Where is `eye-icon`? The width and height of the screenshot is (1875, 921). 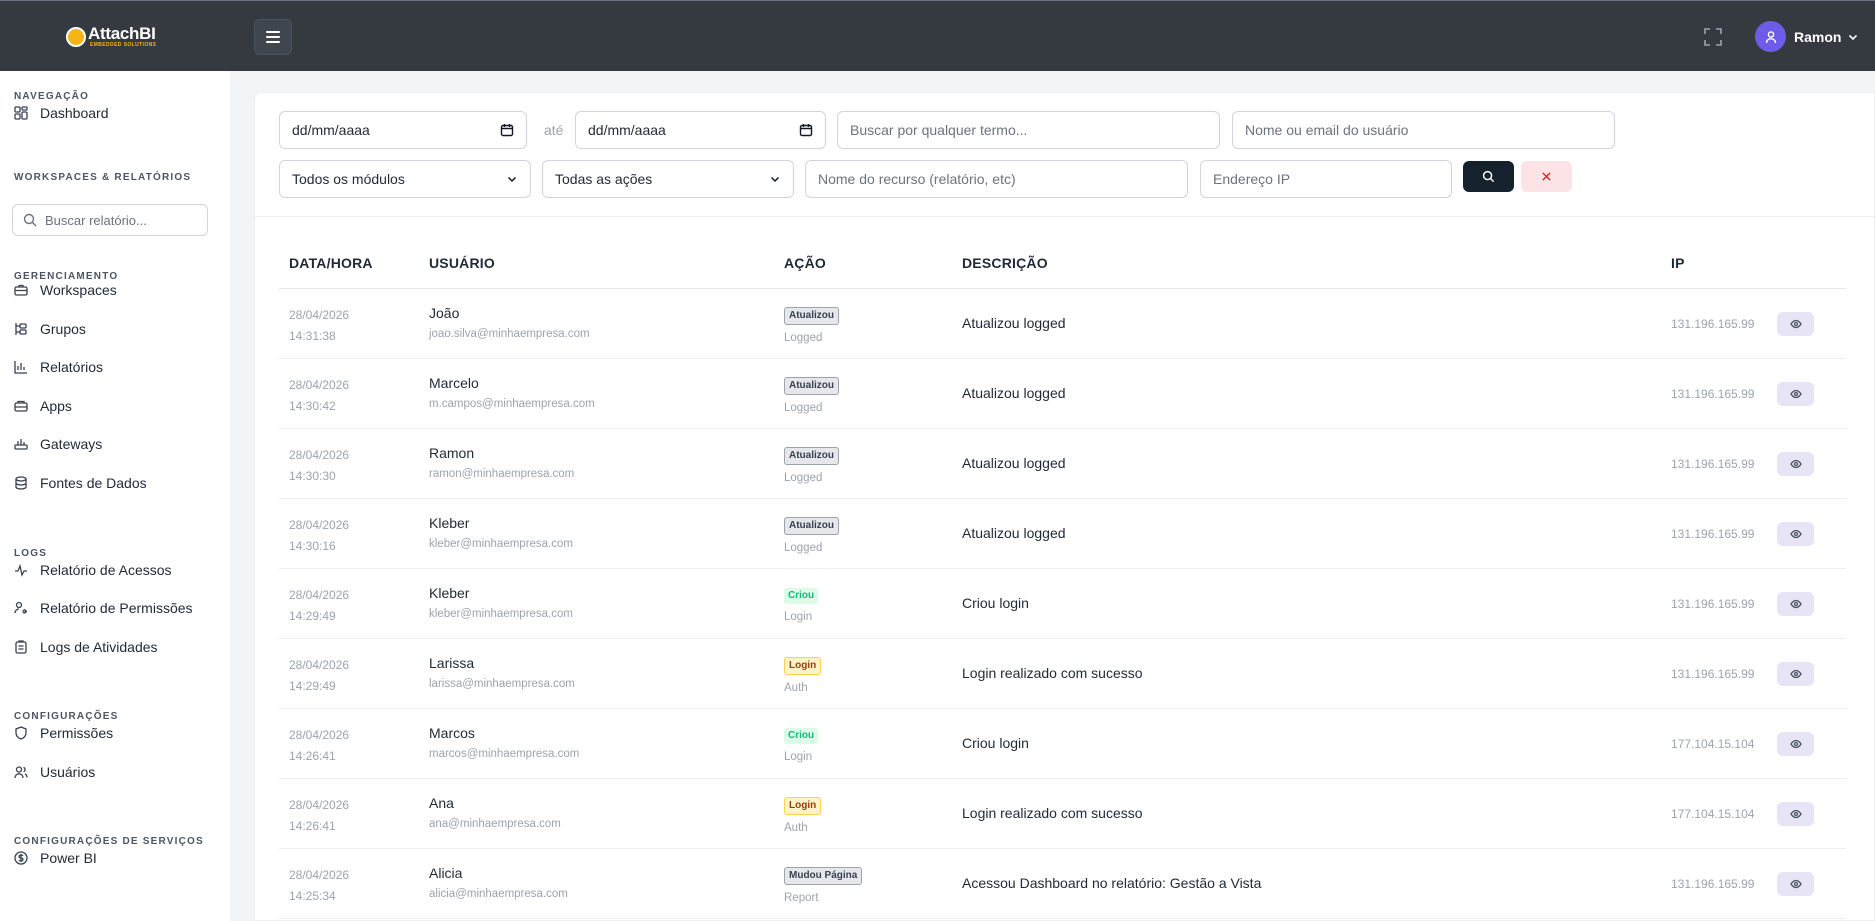 eye-icon is located at coordinates (1795, 744).